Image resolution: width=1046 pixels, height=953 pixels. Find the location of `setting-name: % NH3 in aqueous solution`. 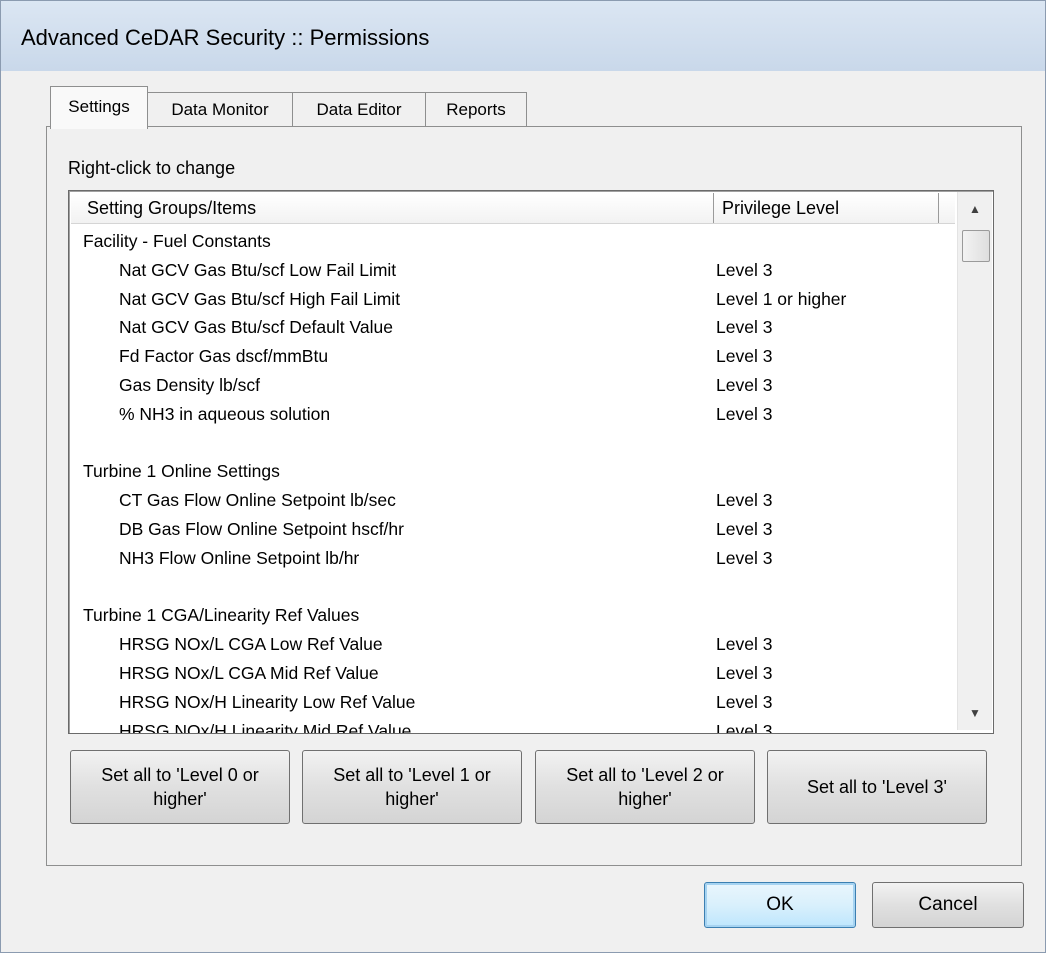

setting-name: % NH3 in aqueous solution is located at coordinates (225, 413).